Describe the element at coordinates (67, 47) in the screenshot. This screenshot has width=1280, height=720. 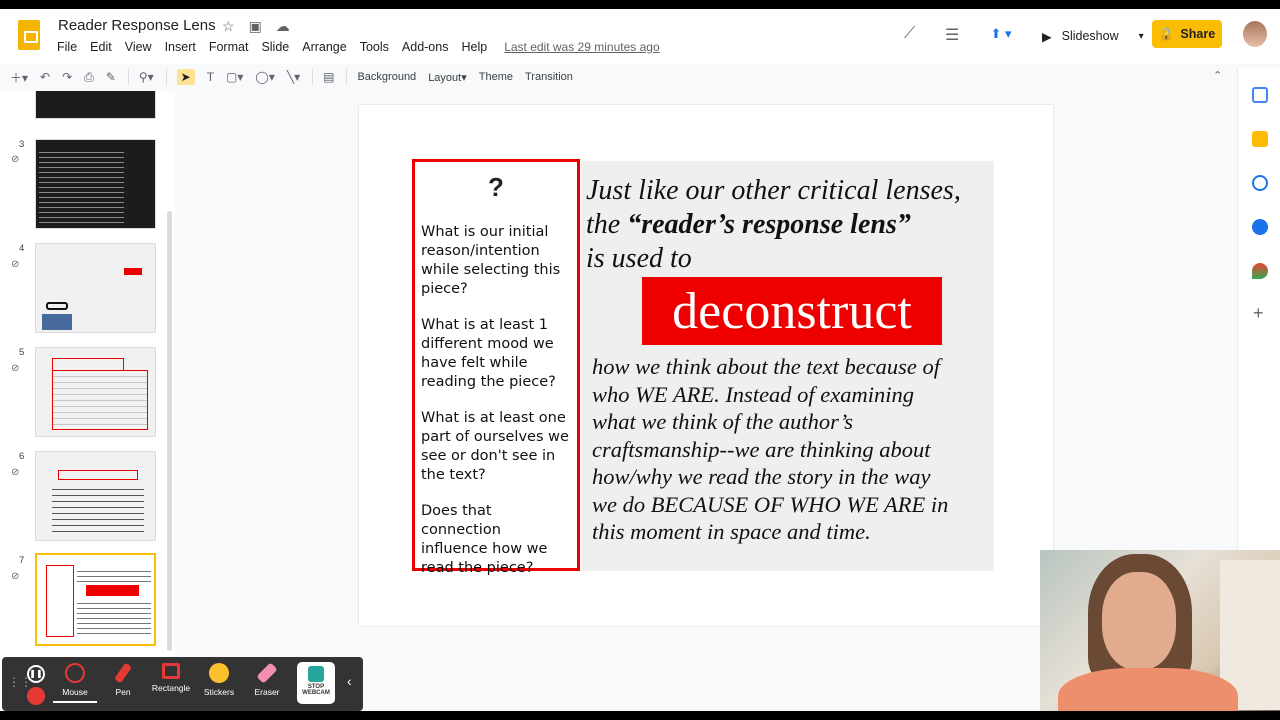
I see `menu-file: File` at that location.